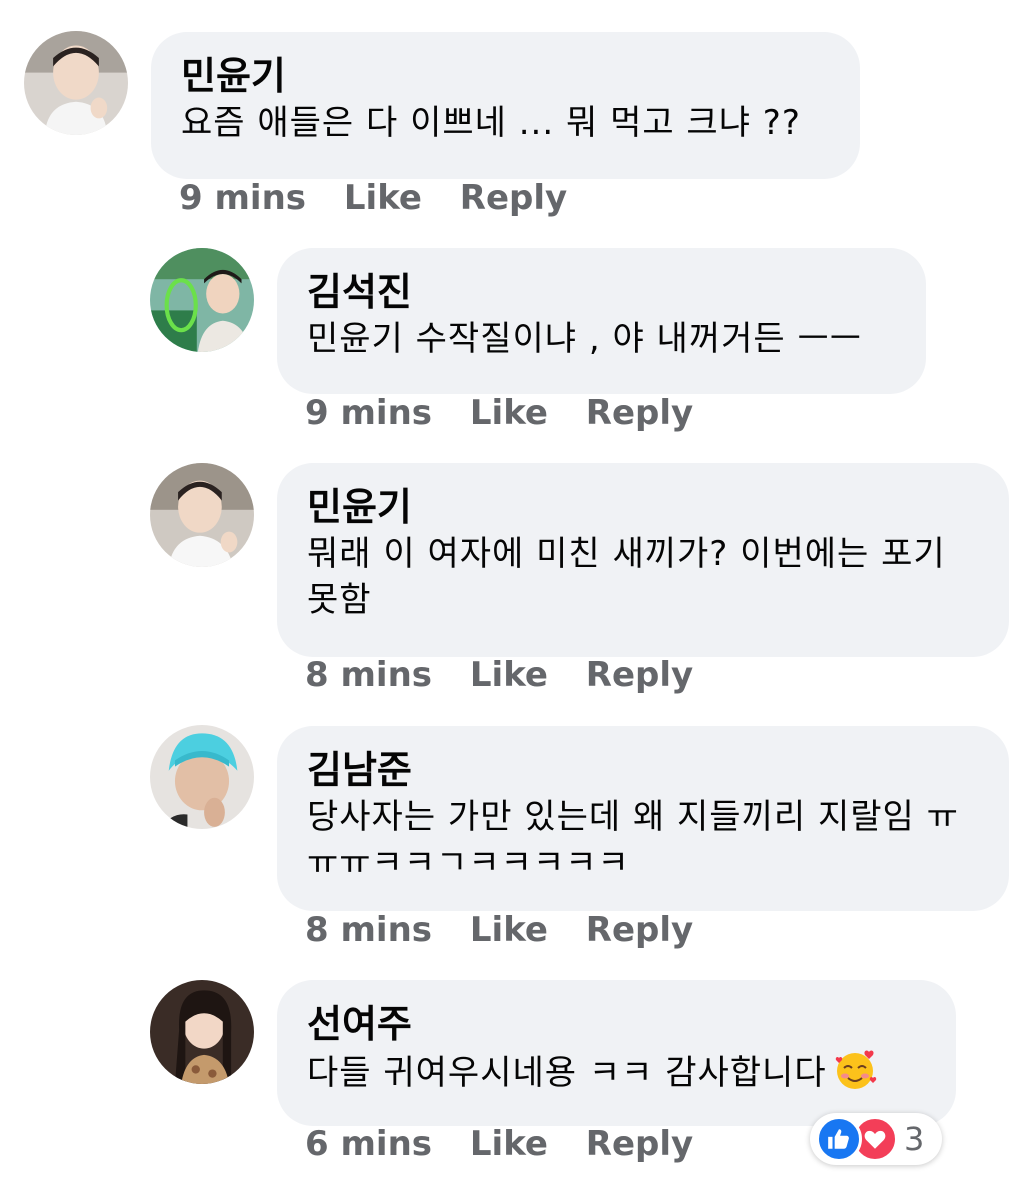  Describe the element at coordinates (368, 1144) in the screenshot. I see `comment-timestamp: 6 mins` at that location.